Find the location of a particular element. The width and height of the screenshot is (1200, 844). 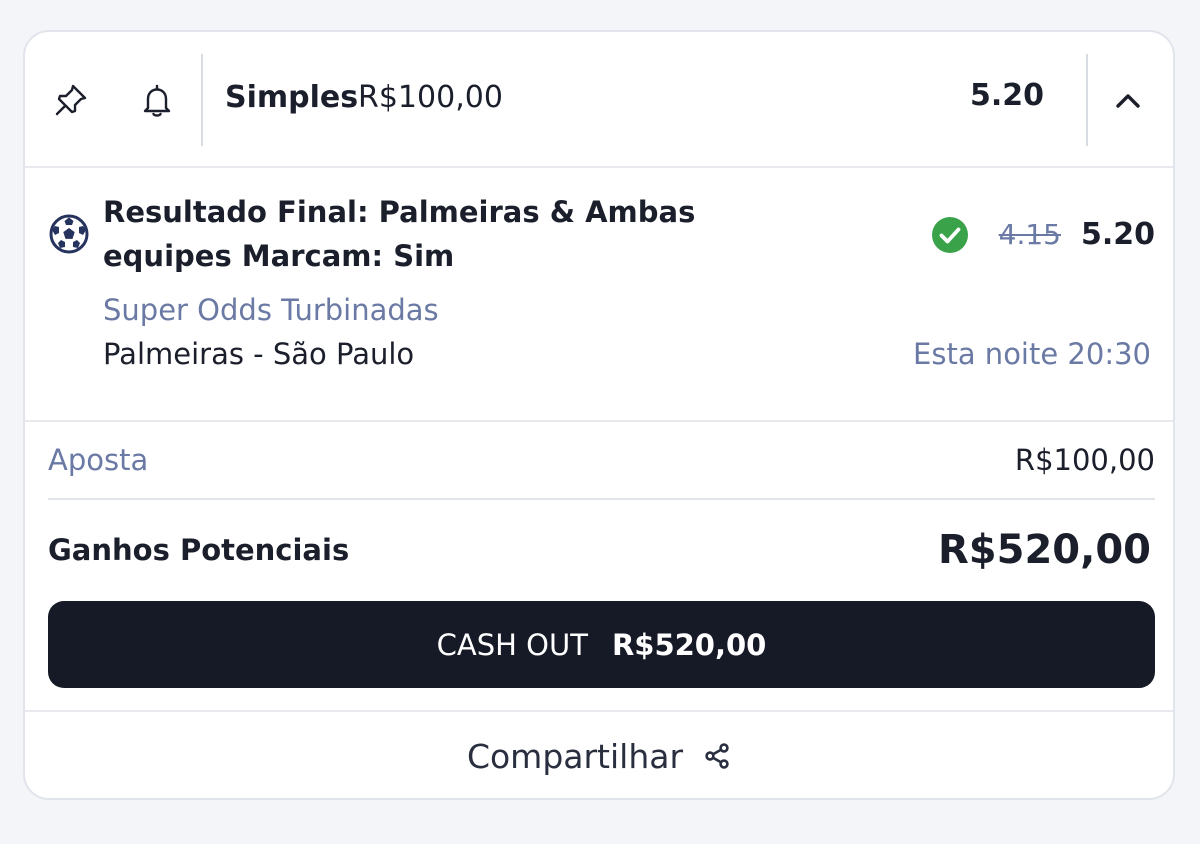

soccer-ball-icon is located at coordinates (69, 234).